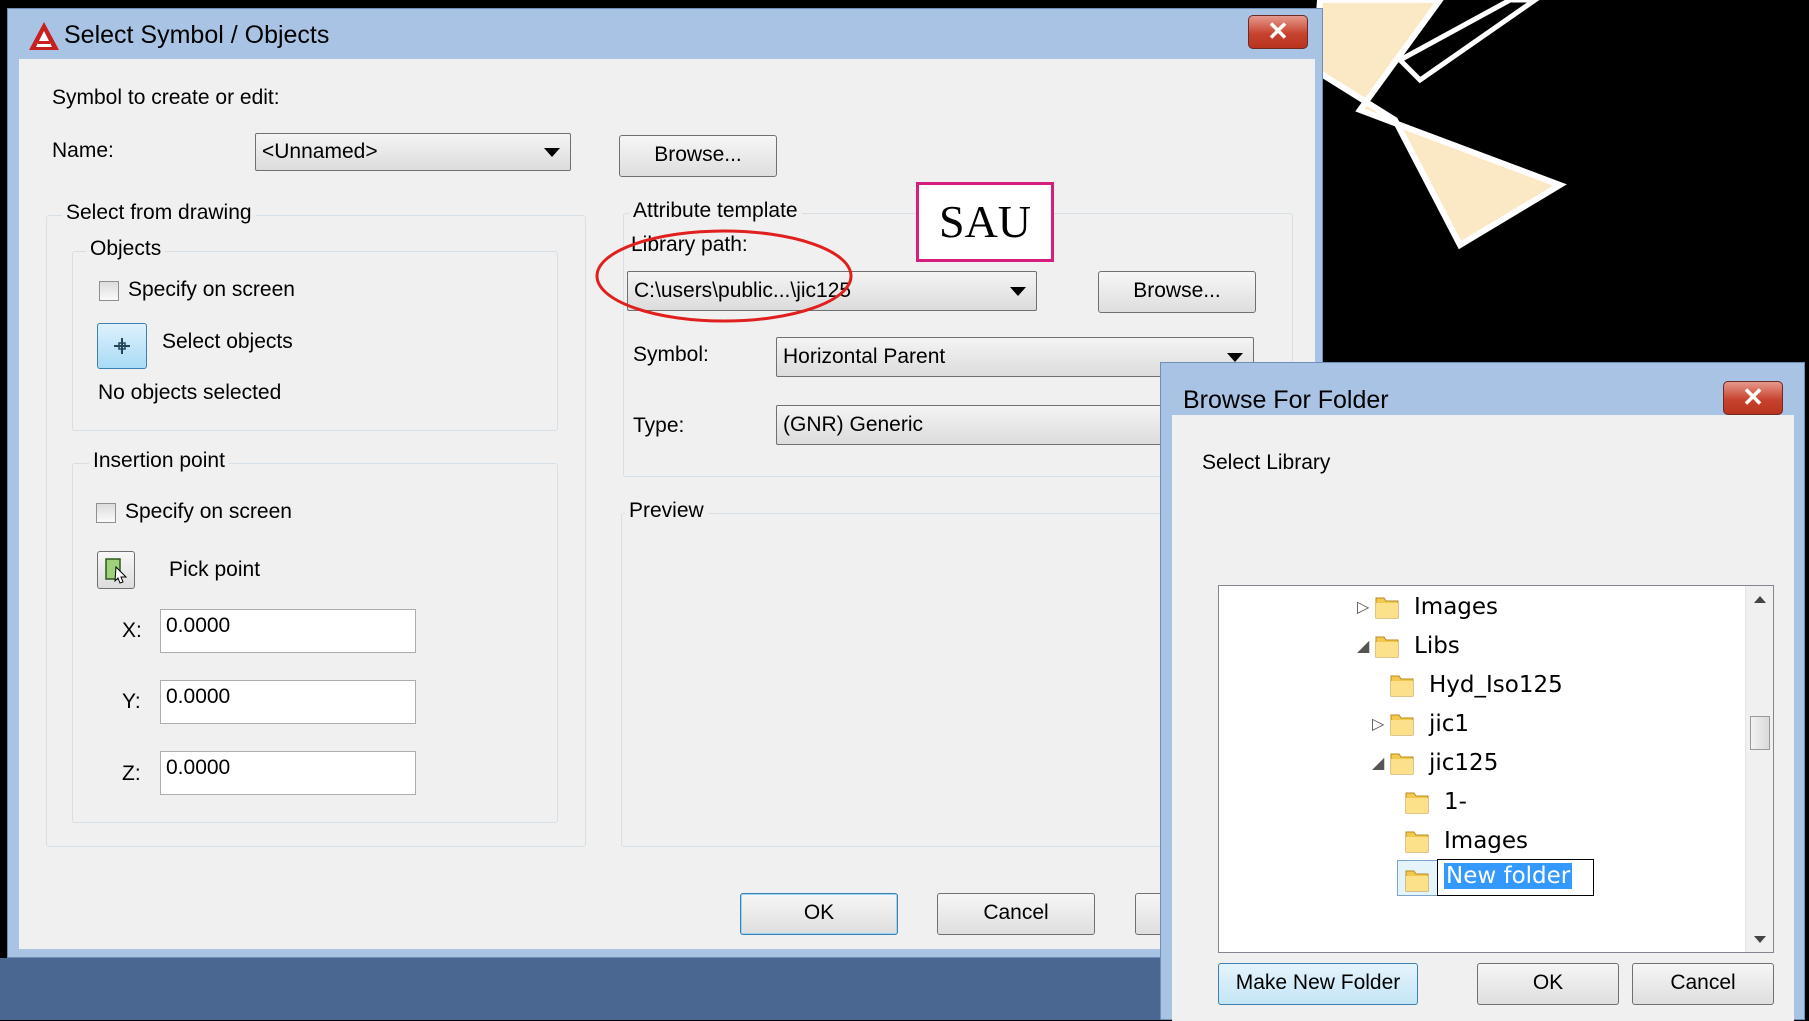  I want to click on tree-row: ◢ jic125, so click(1479, 762).